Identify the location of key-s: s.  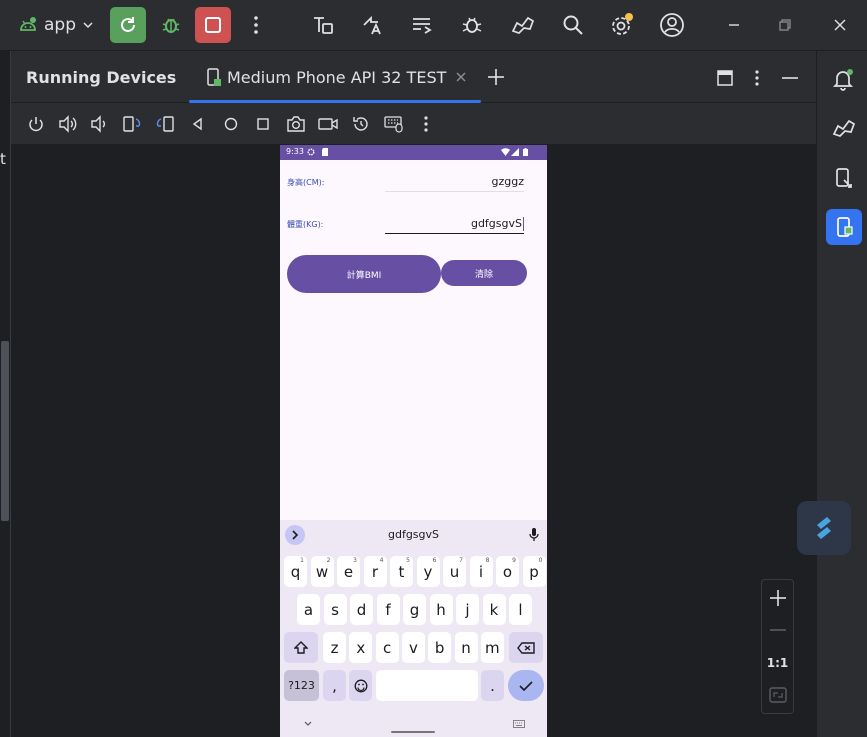
(335, 609).